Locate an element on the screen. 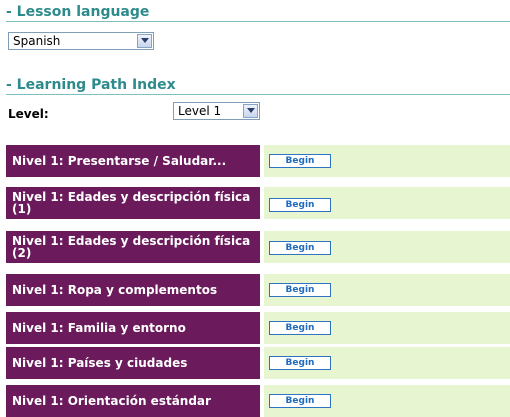 Image resolution: width=510 pixels, height=417 pixels. lesson-row: Nivel 1: Países y ciudades Begin is located at coordinates (258, 363).